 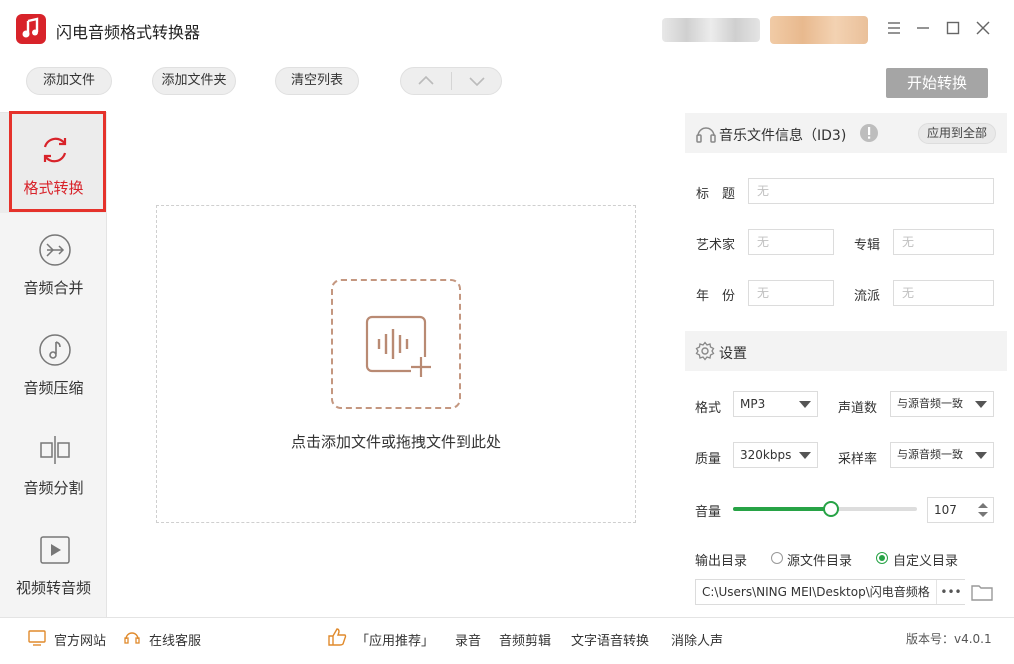 What do you see at coordinates (55, 450) in the screenshot?
I see `split-icon` at bounding box center [55, 450].